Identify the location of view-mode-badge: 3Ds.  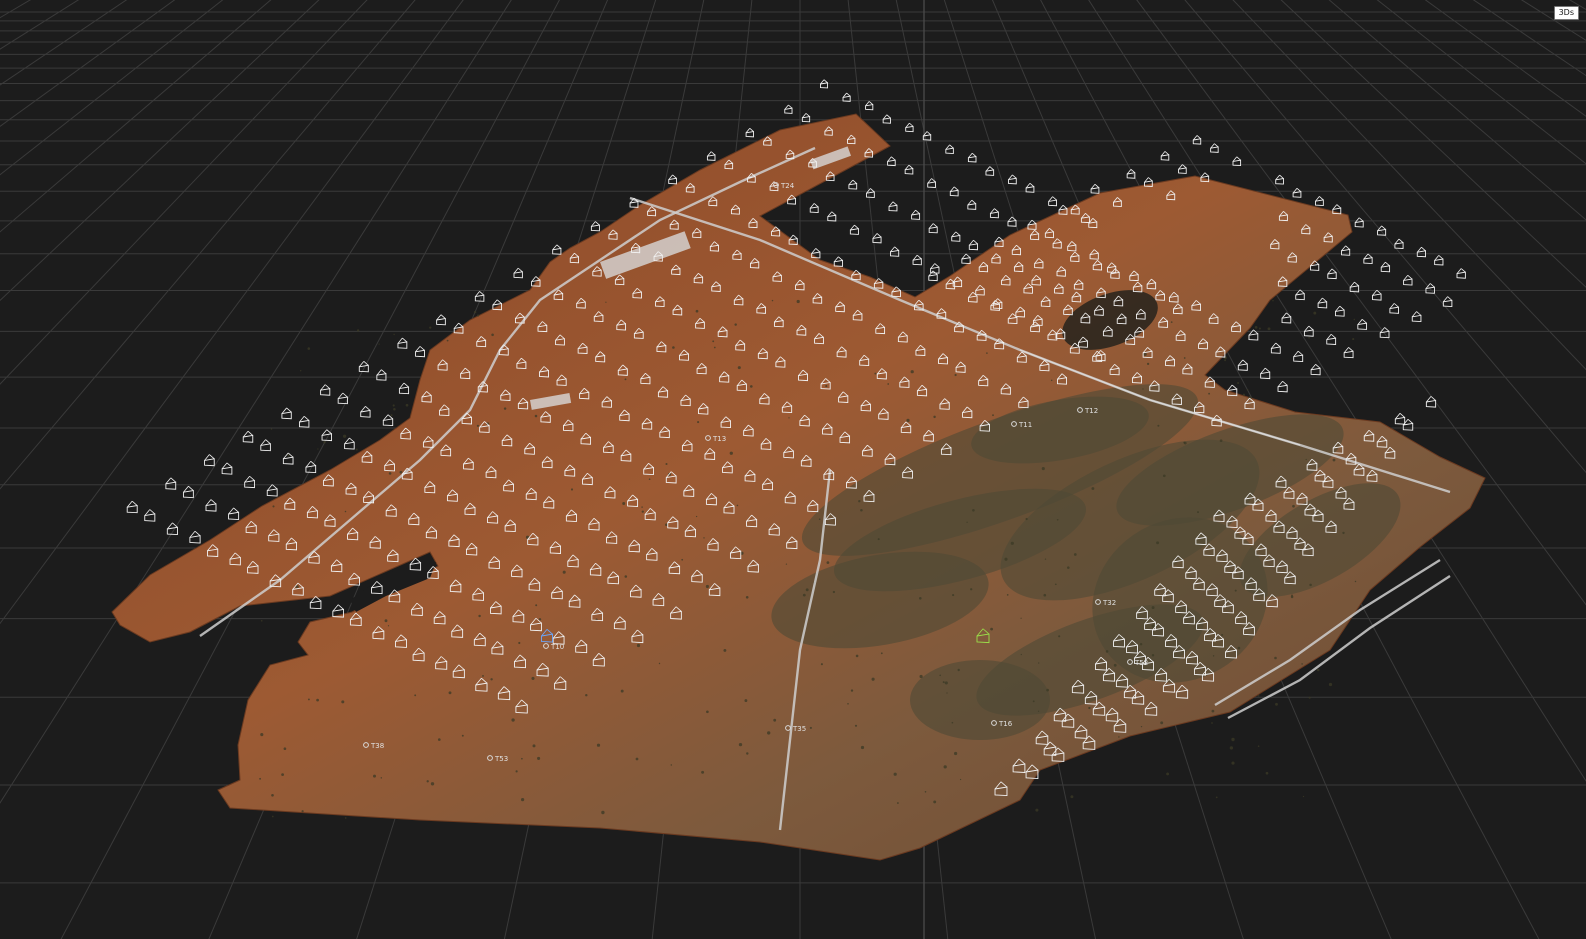
(1566, 13).